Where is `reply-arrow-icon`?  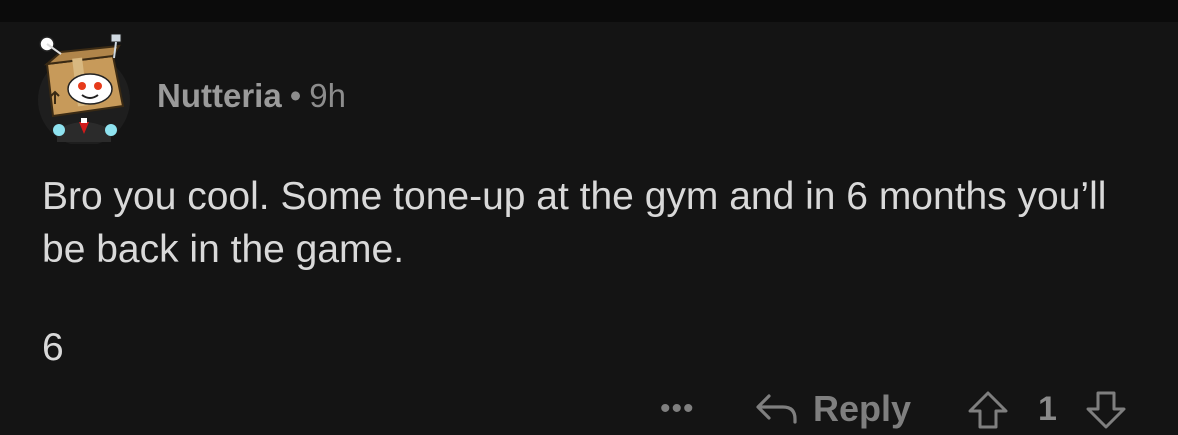
reply-arrow-icon is located at coordinates (776, 409).